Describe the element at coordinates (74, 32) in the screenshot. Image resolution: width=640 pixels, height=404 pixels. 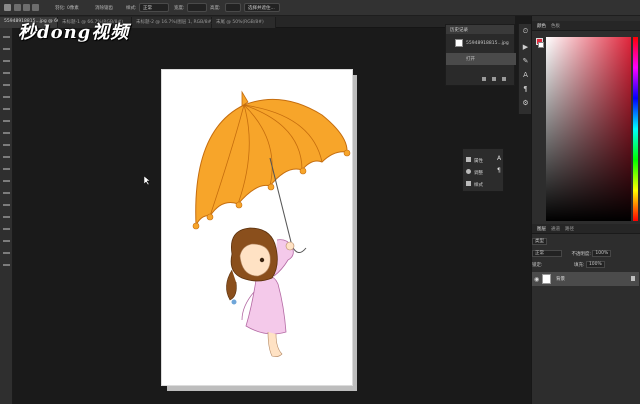
I see `watermark-logo: 秒dong视频` at that location.